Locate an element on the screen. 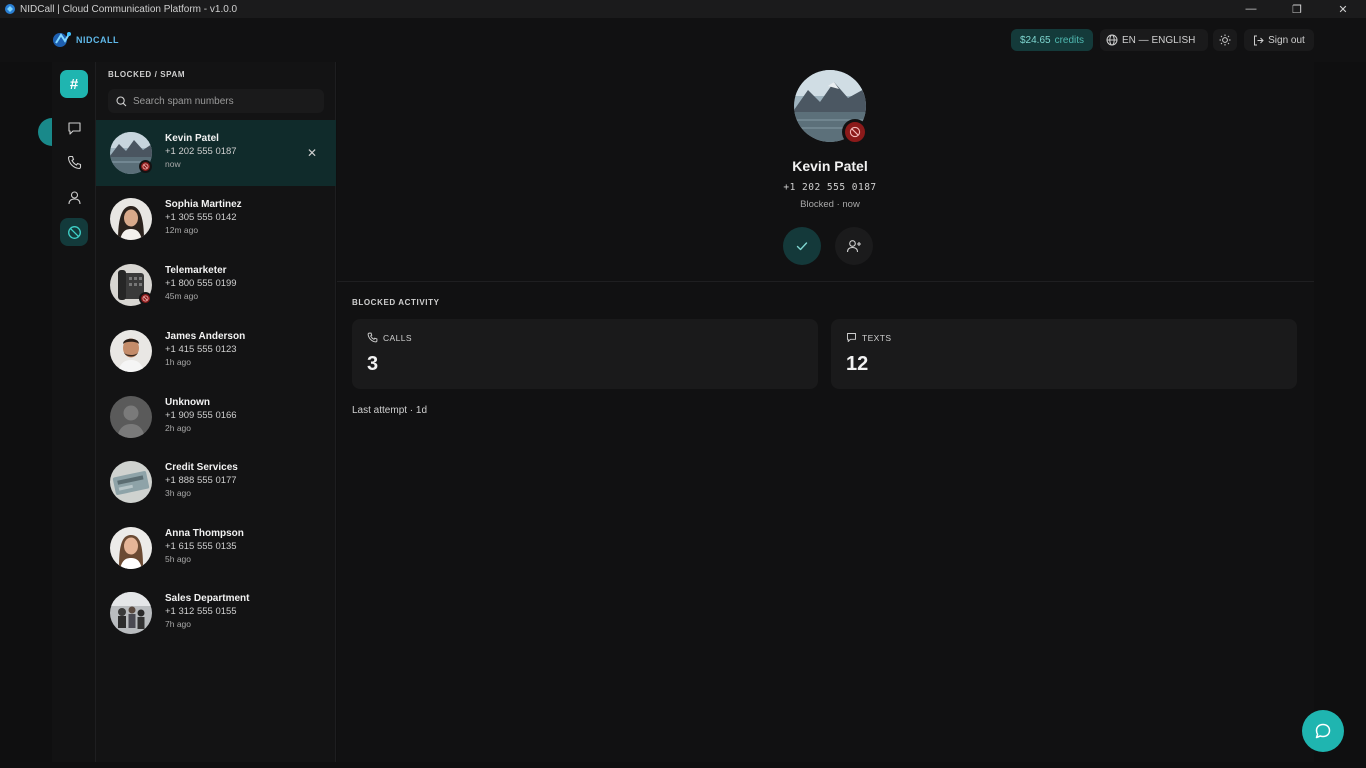 The image size is (1366, 768). contact-text: Credit Services +1 888 555 0177 3h ago is located at coordinates (201, 480).